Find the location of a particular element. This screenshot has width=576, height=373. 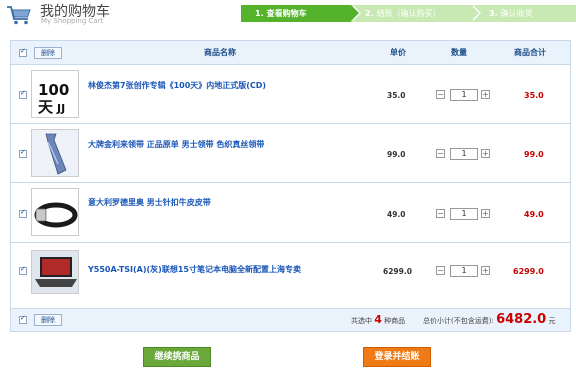

selected-count-text: 共选中 4 种商品 is located at coordinates (378, 319).